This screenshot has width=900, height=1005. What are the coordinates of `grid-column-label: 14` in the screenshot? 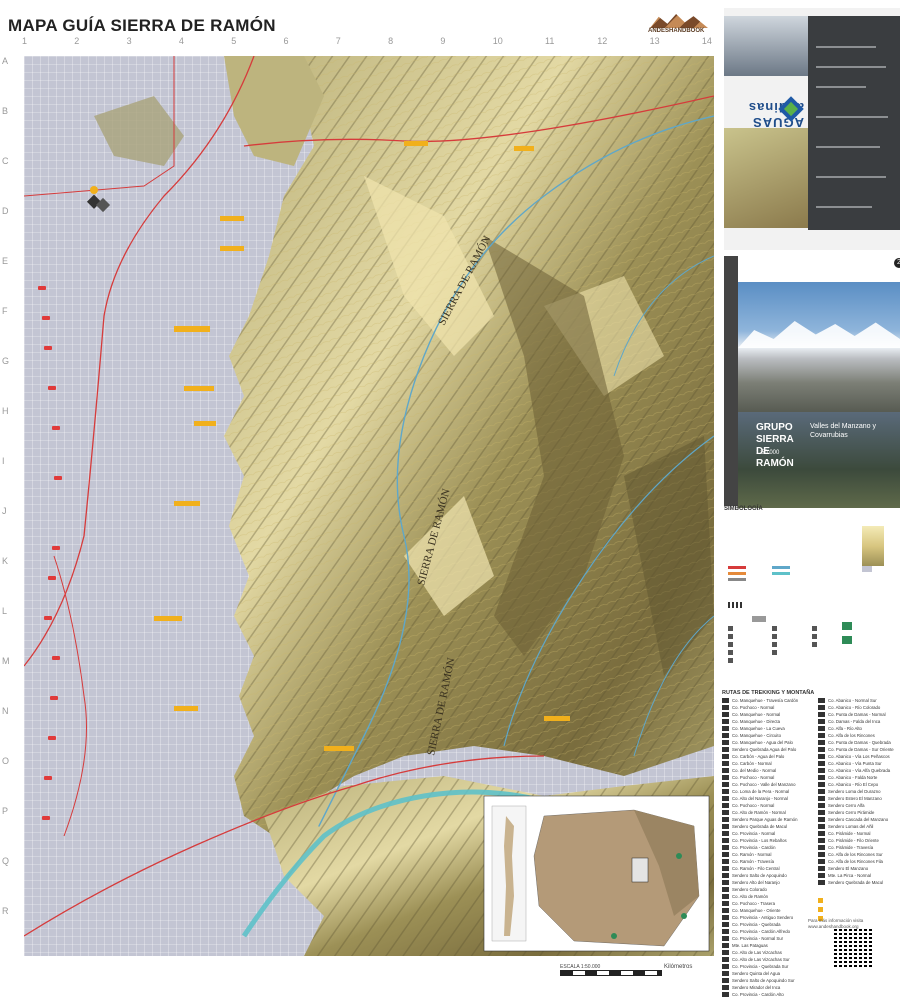 It's located at (706, 41).